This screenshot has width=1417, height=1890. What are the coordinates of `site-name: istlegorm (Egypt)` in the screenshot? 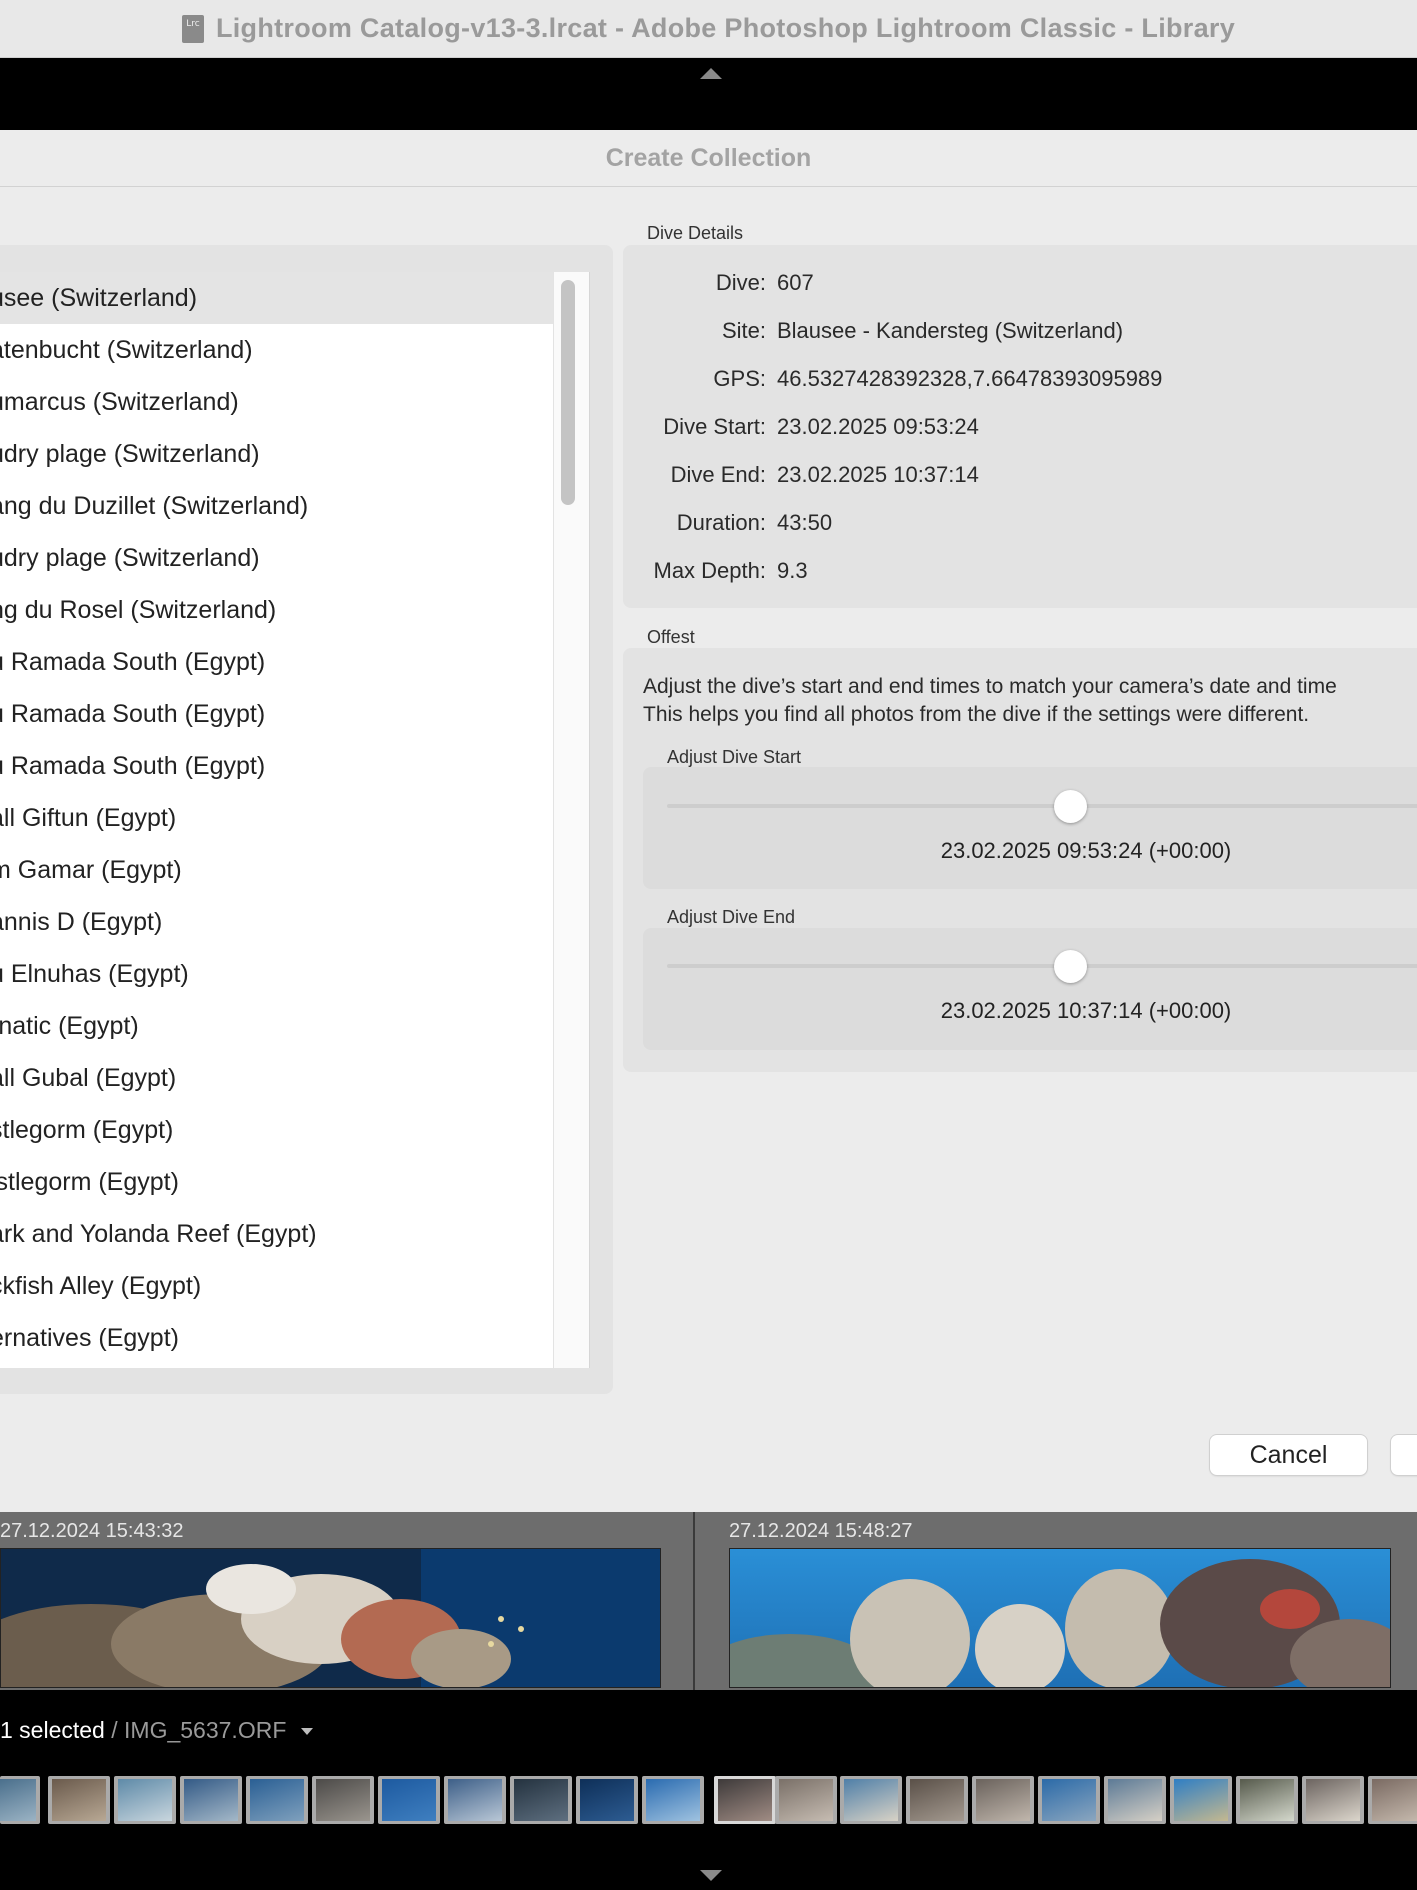 It's located at (89, 1181).